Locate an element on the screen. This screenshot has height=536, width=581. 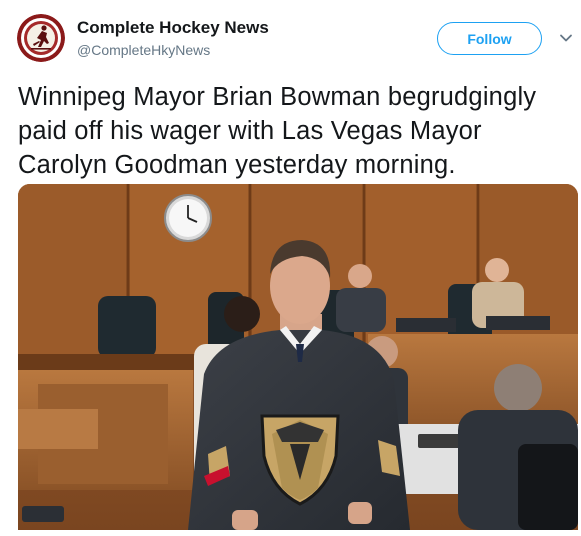
follow-button: Follow is located at coordinates (489, 38).